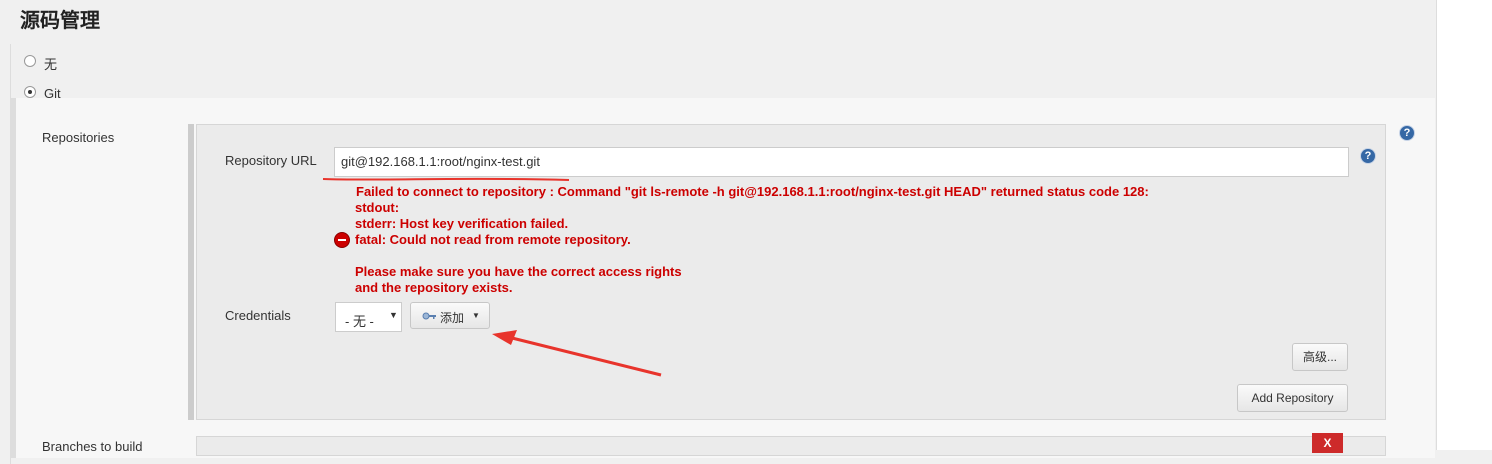 The image size is (1492, 464). Describe the element at coordinates (429, 316) in the screenshot. I see `key-icon` at that location.